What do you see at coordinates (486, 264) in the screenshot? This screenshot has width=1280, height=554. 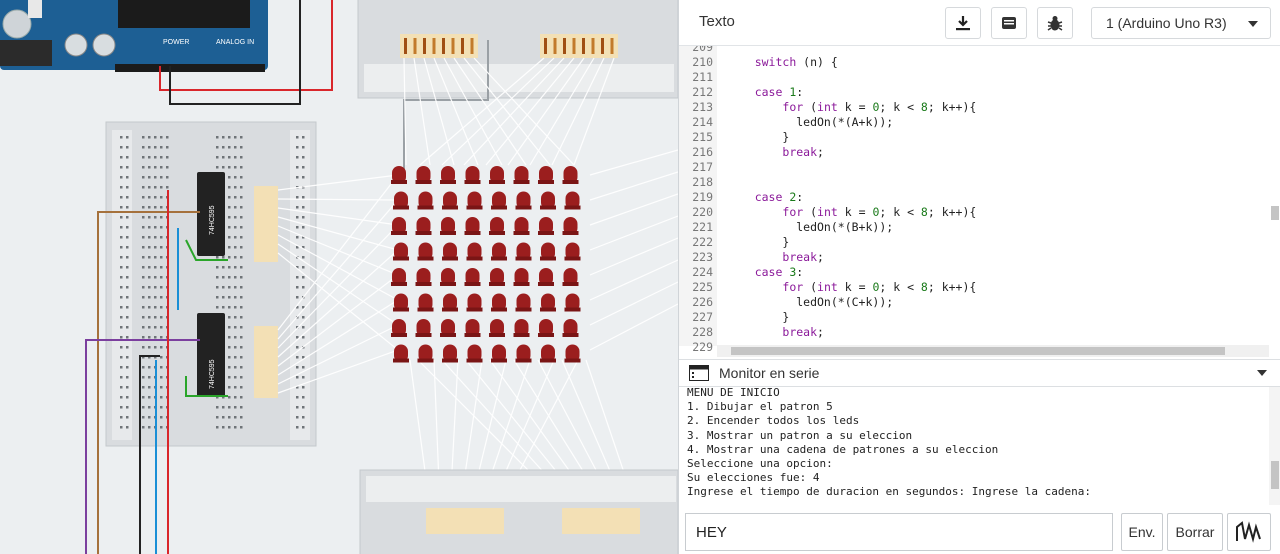 I see `led-matrix` at bounding box center [486, 264].